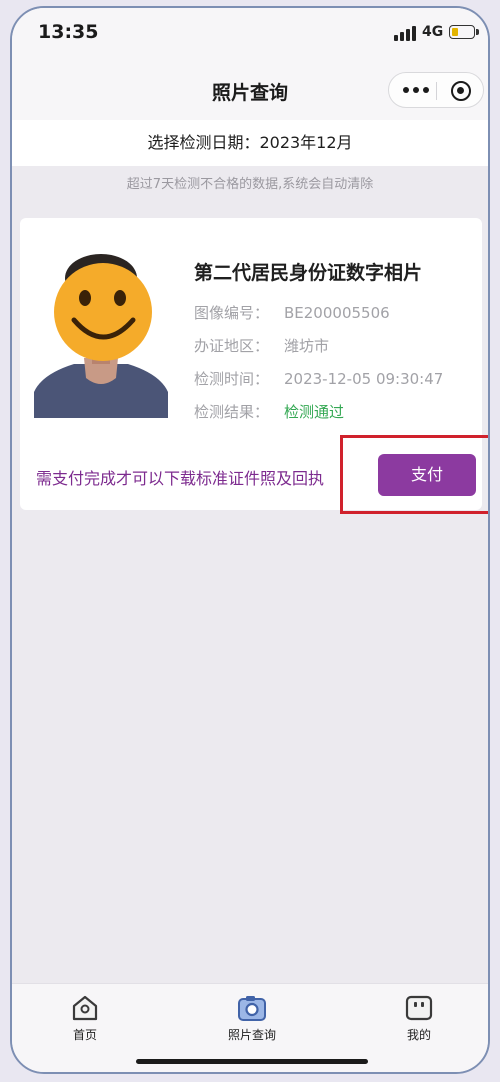 The height and width of the screenshot is (1082, 500). Describe the element at coordinates (419, 1008) in the screenshot. I see `profile-icon` at that location.